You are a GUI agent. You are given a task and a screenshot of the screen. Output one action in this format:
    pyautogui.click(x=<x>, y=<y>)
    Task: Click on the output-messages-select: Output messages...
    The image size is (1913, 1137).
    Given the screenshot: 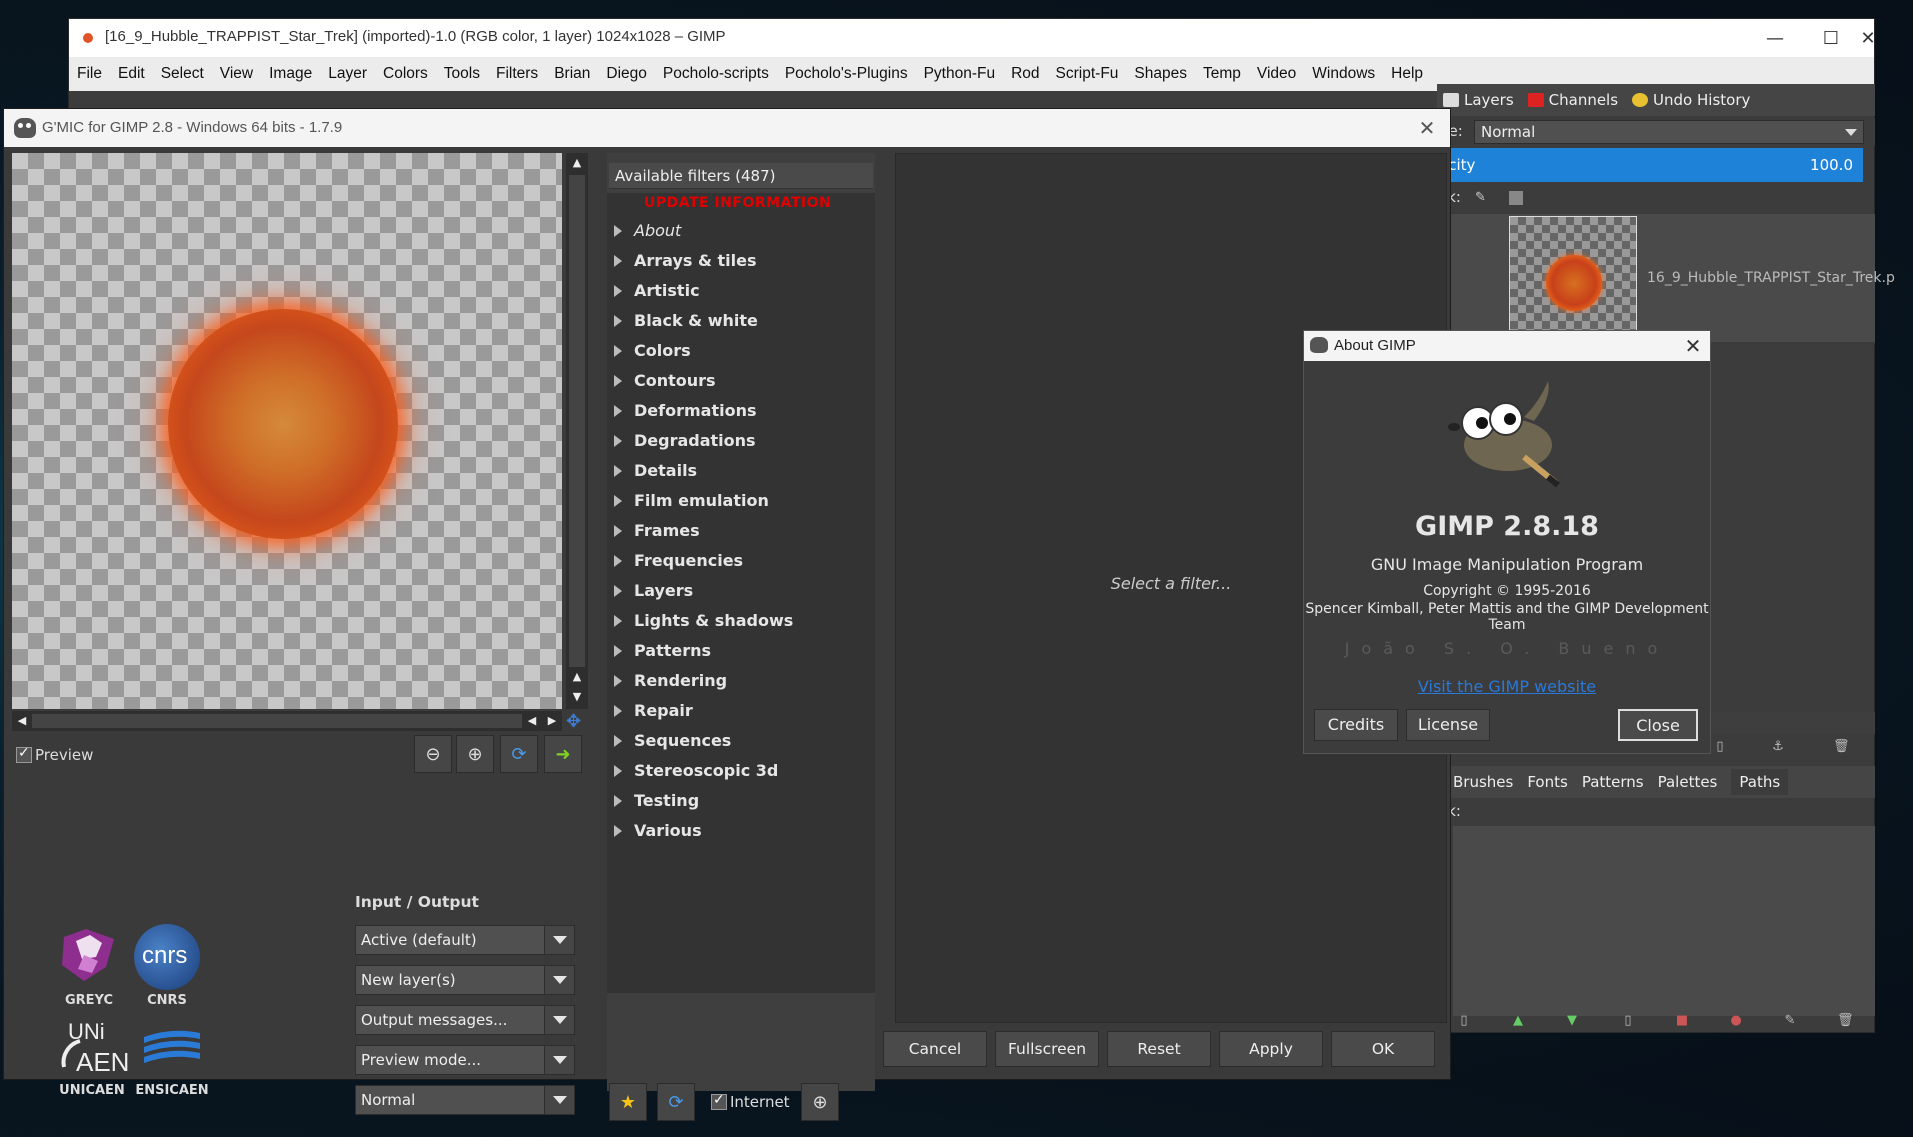 What is the action you would take?
    pyautogui.click(x=465, y=1020)
    